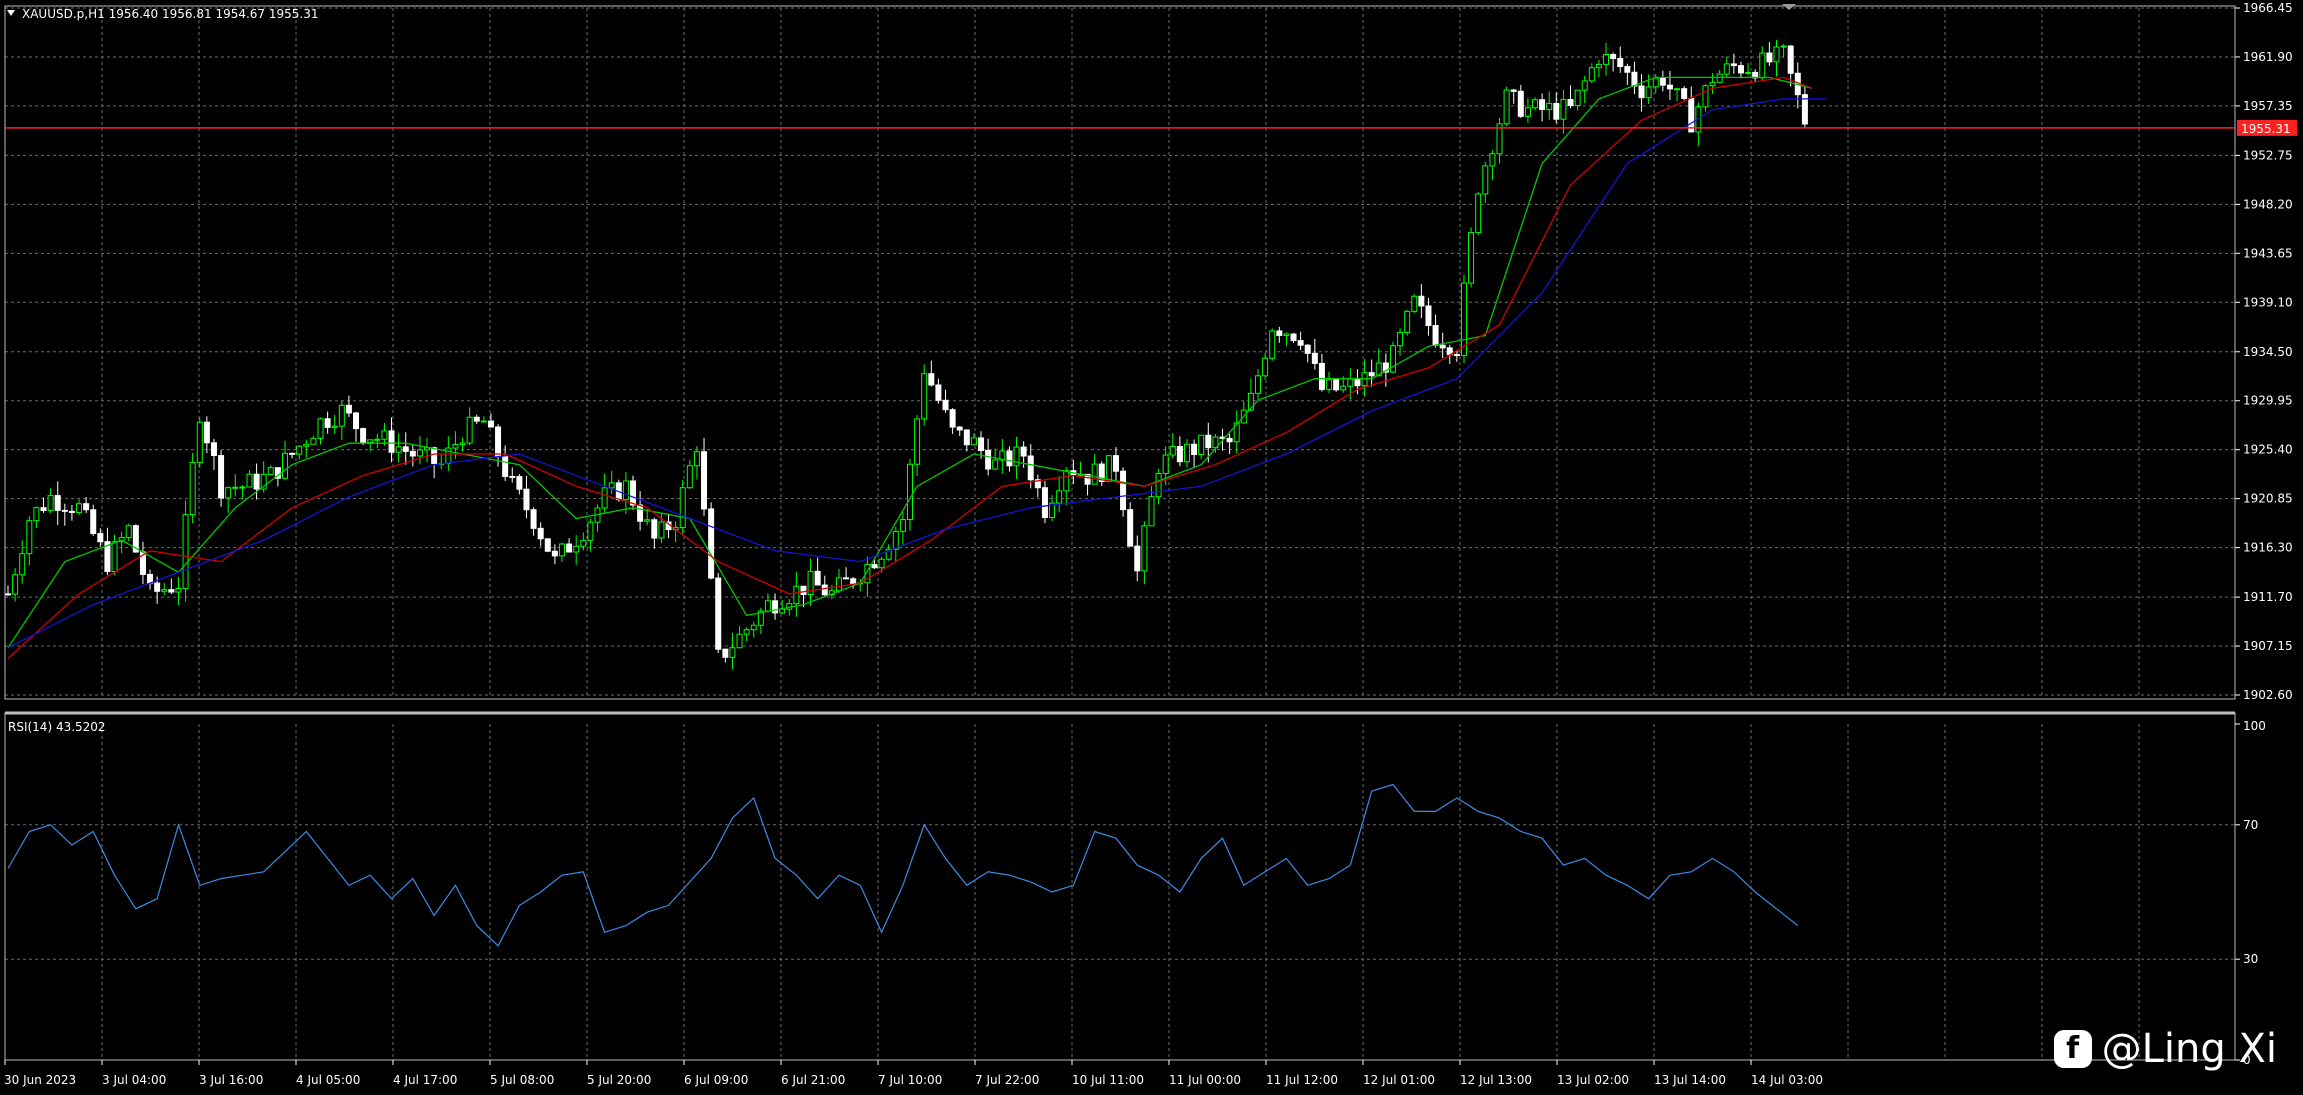 This screenshot has width=2303, height=1095. Describe the element at coordinates (134, 1080) in the screenshot. I see `time-tick-label: 3 Jul 04:00` at that location.